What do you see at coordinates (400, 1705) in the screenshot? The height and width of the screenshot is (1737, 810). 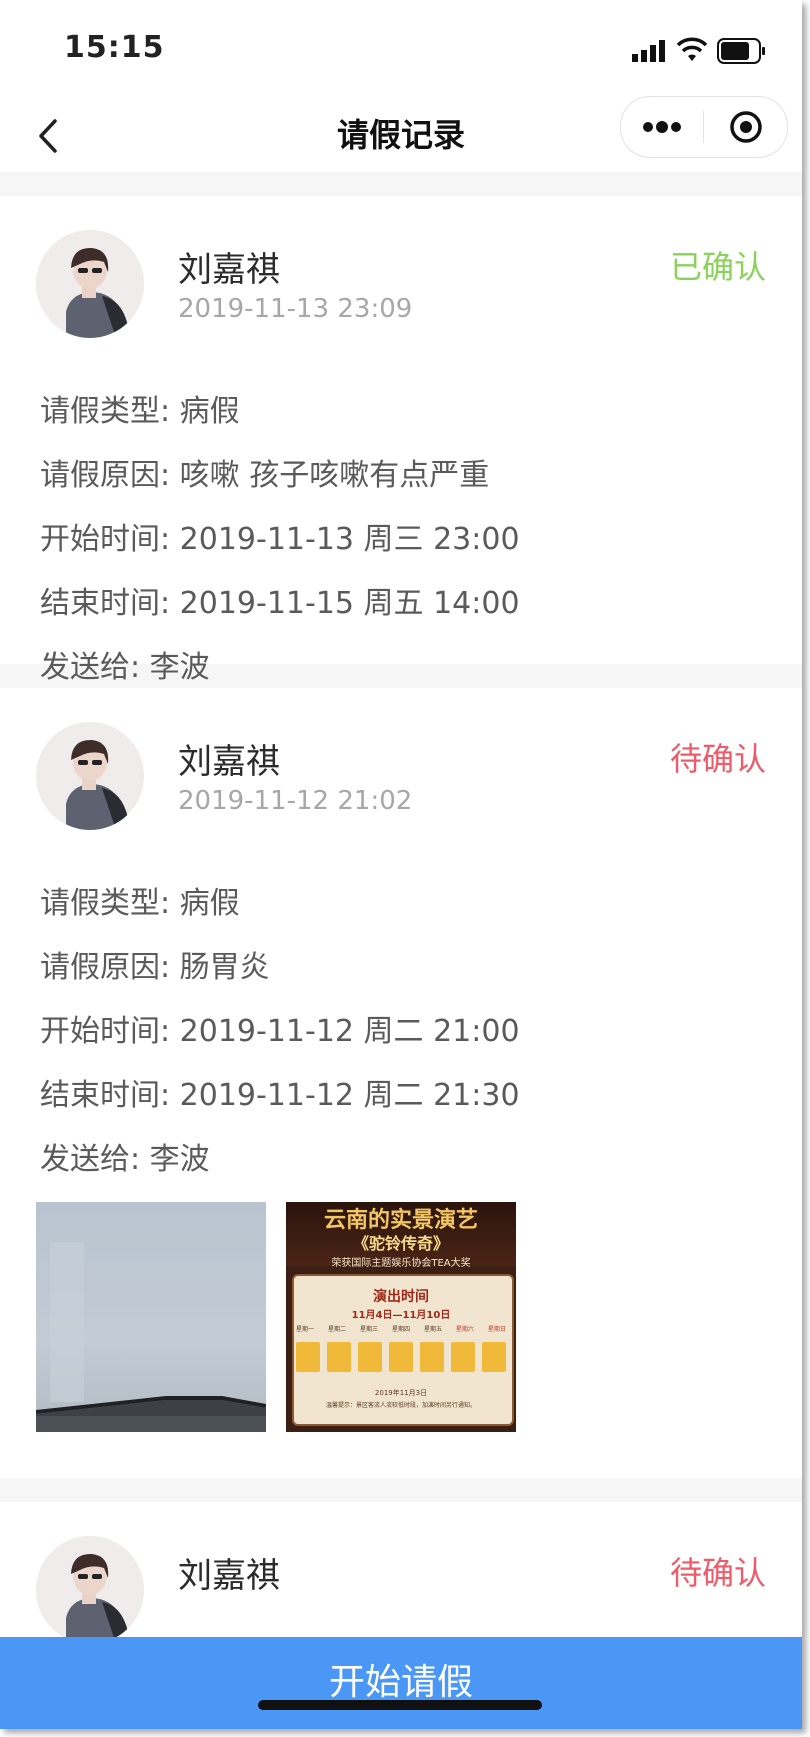 I see `home-indicator` at bounding box center [400, 1705].